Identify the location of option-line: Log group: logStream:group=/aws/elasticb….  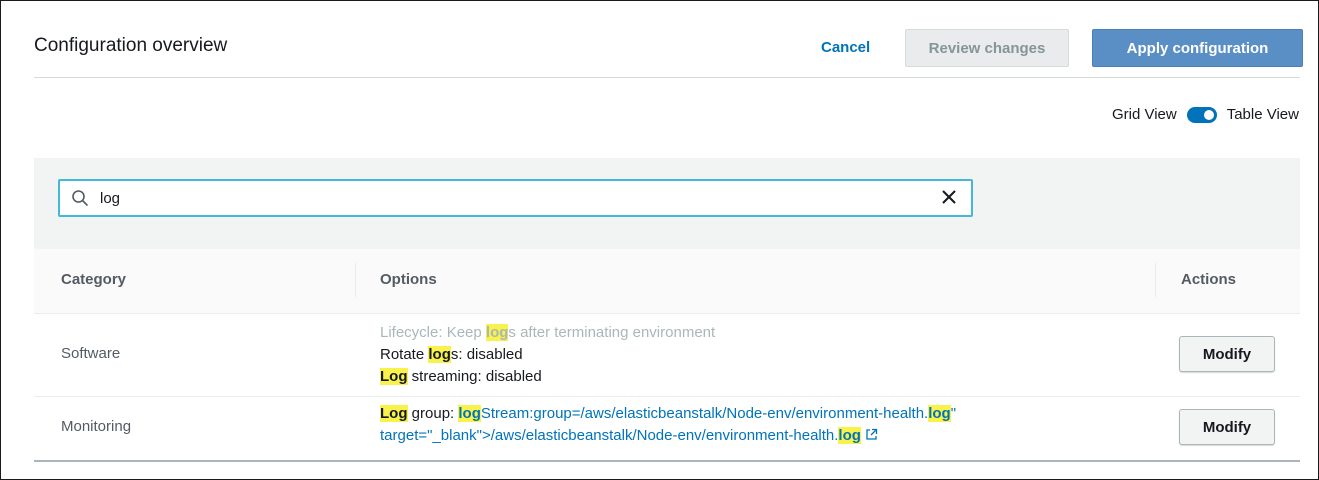
(668, 413).